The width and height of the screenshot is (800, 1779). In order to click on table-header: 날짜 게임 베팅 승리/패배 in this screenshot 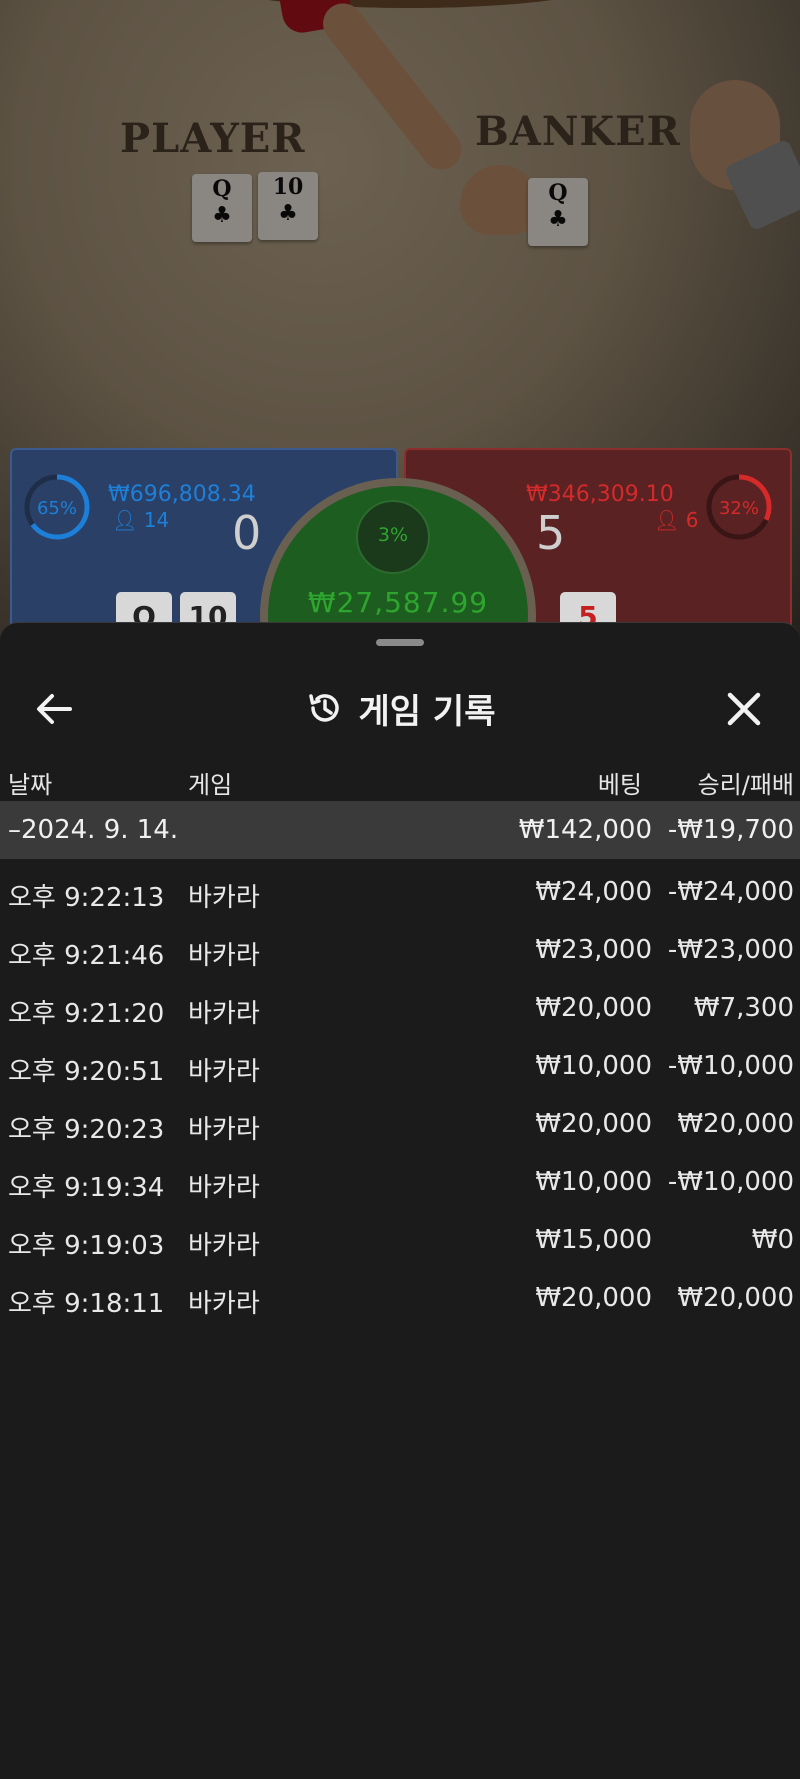, I will do `click(400, 780)`.